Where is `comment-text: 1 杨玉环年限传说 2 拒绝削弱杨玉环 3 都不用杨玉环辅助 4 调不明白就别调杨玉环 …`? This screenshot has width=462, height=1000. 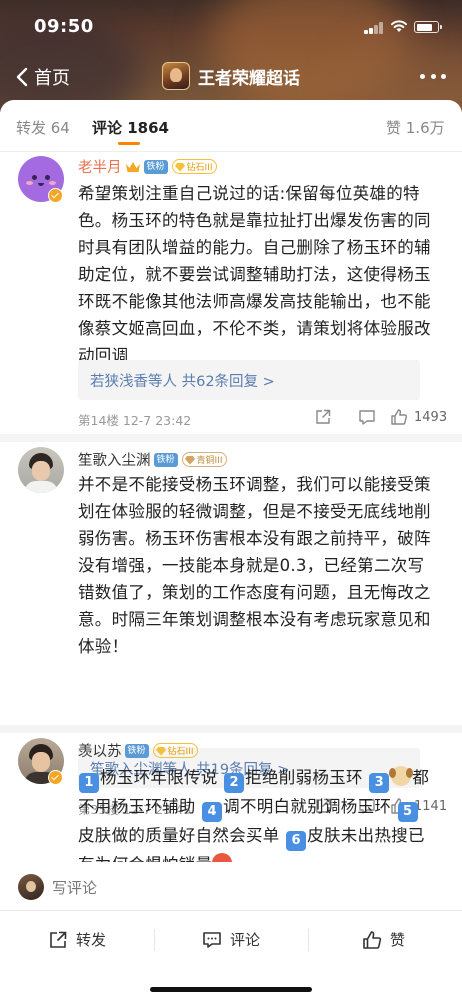
comment-text: 1 杨玉环年限传说 2 拒绝削弱杨玉环 3 都不用杨玉环辅助 4 调不明白就别调杨玉环 … is located at coordinates (256, 821).